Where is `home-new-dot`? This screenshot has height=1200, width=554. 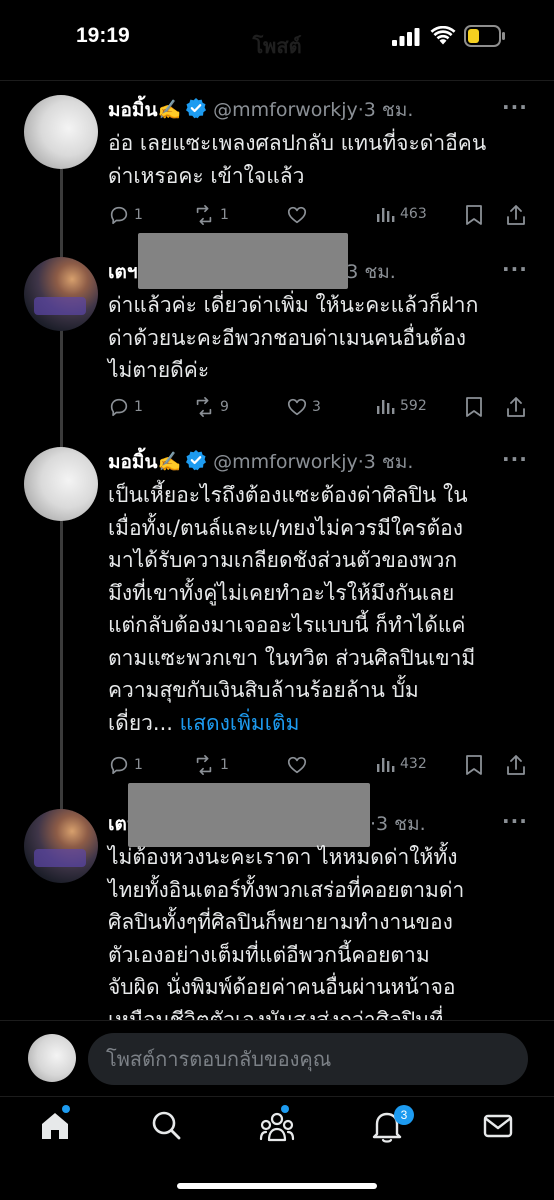 home-new-dot is located at coordinates (66, 1109).